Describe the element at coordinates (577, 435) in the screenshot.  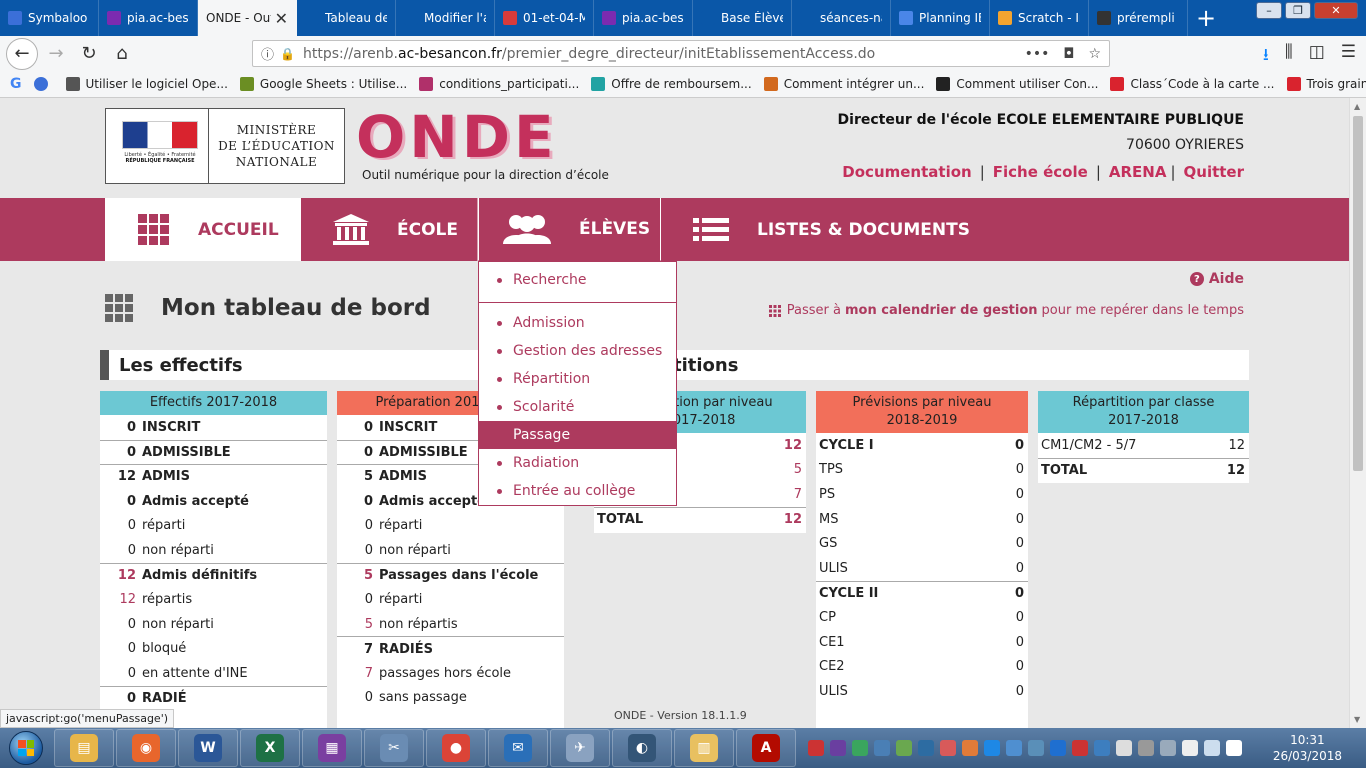
I see `dropdown-item: Passage` at that location.